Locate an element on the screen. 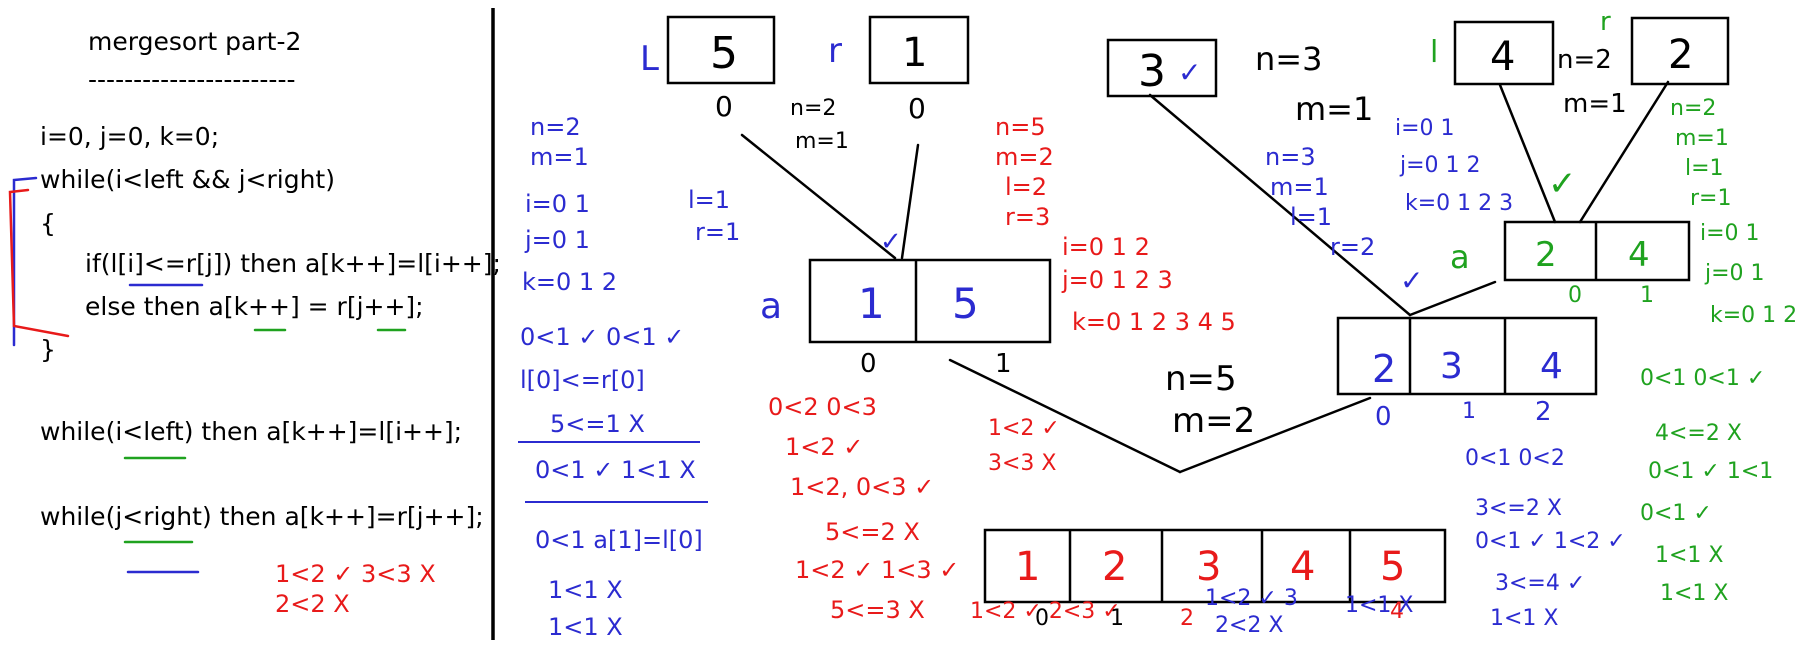 The height and width of the screenshot is (654, 1813). notes-red-under-final: 1<2 ✓ 2<3 ✓ is located at coordinates (1045, 611).